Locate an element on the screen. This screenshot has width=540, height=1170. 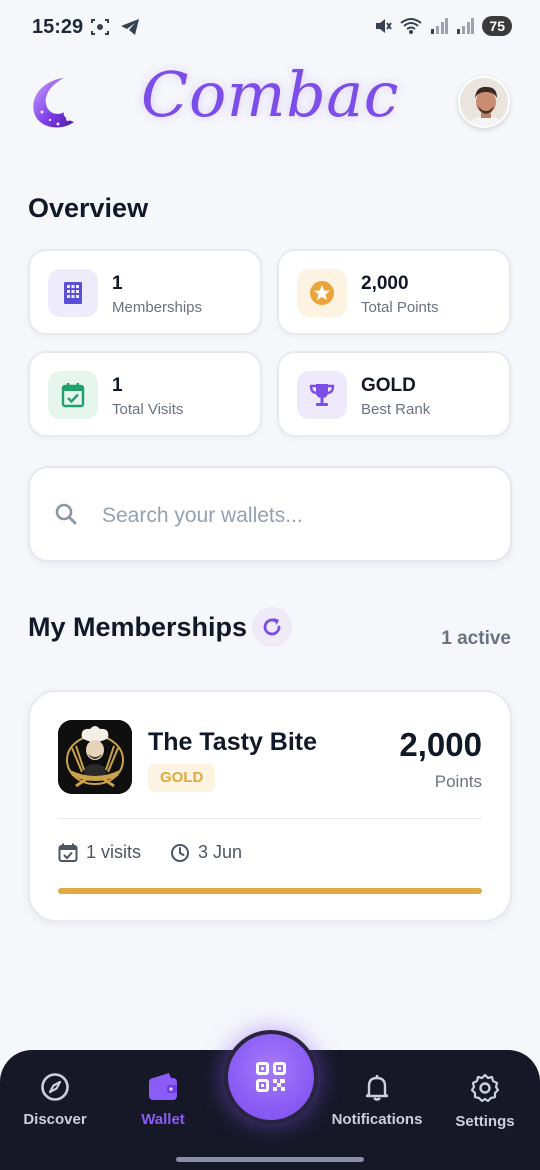
nav-label: Wallet is located at coordinates (163, 1119).